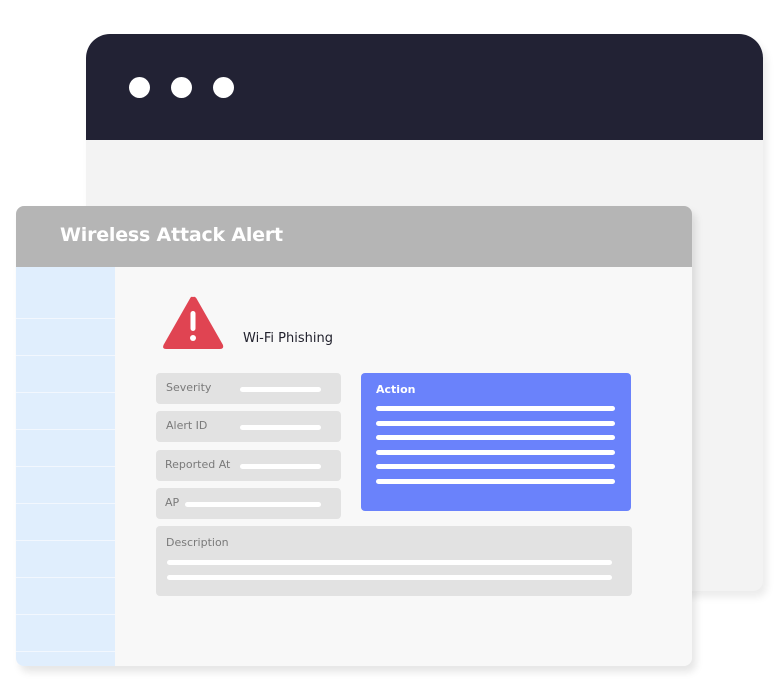 Image resolution: width=780 pixels, height=700 pixels. I want to click on description-label: Description, so click(197, 542).